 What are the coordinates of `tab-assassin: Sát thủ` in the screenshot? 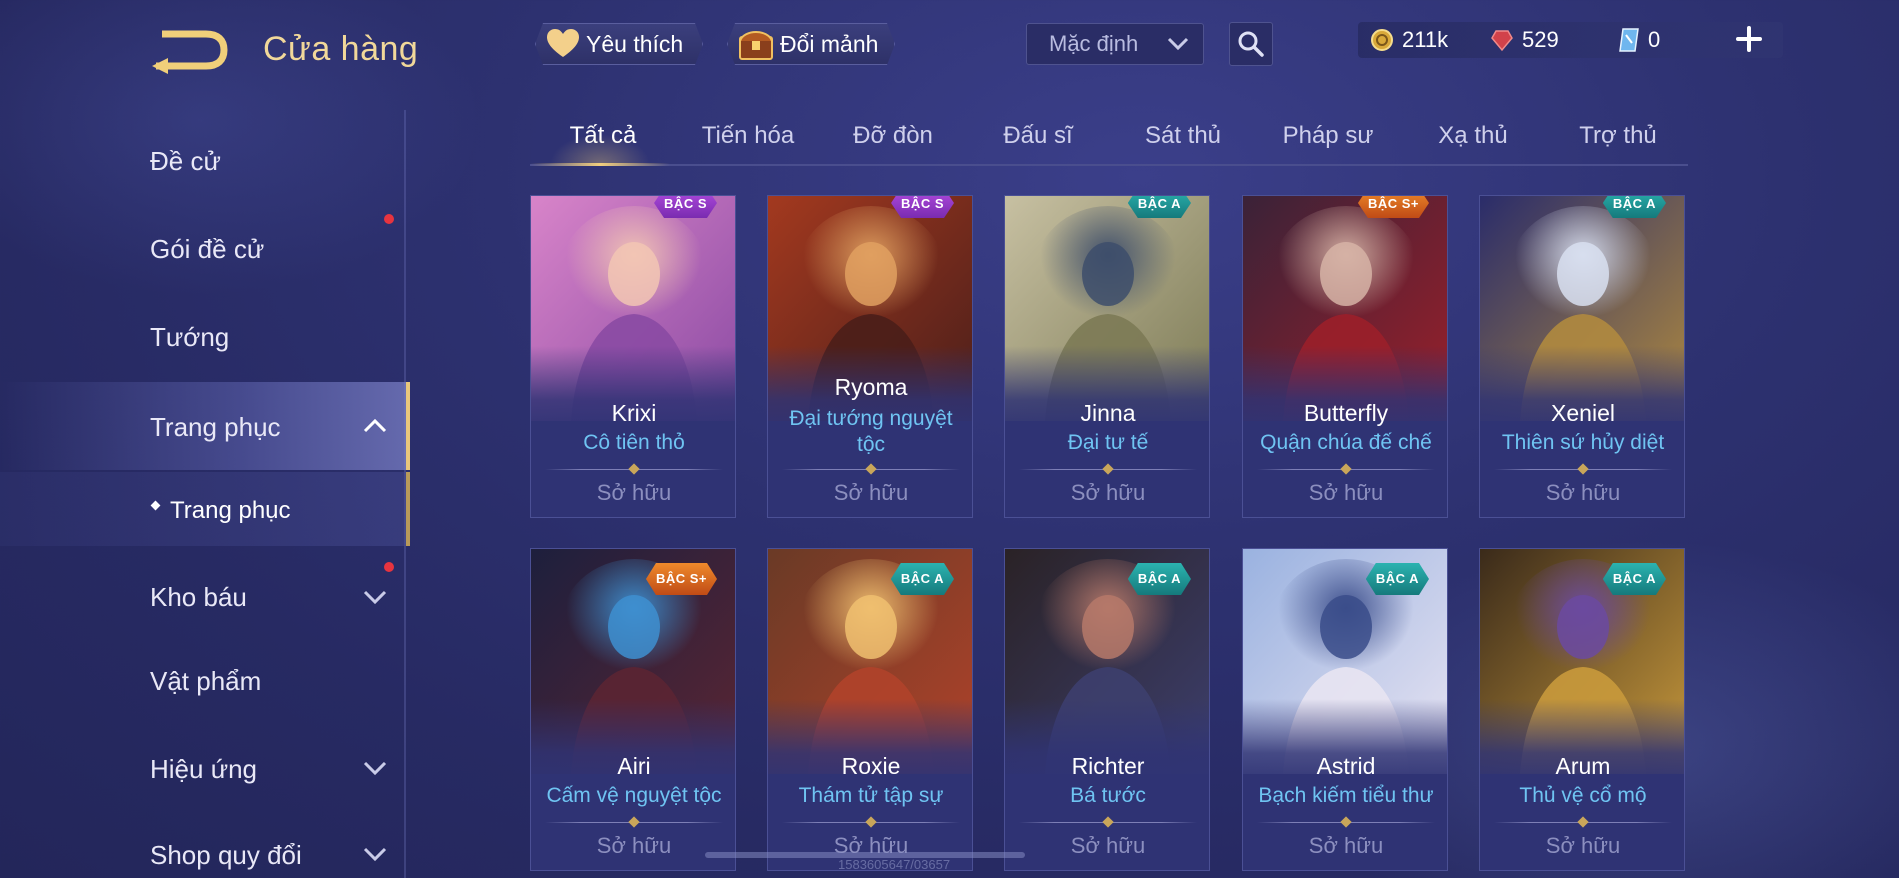 It's located at (1183, 136).